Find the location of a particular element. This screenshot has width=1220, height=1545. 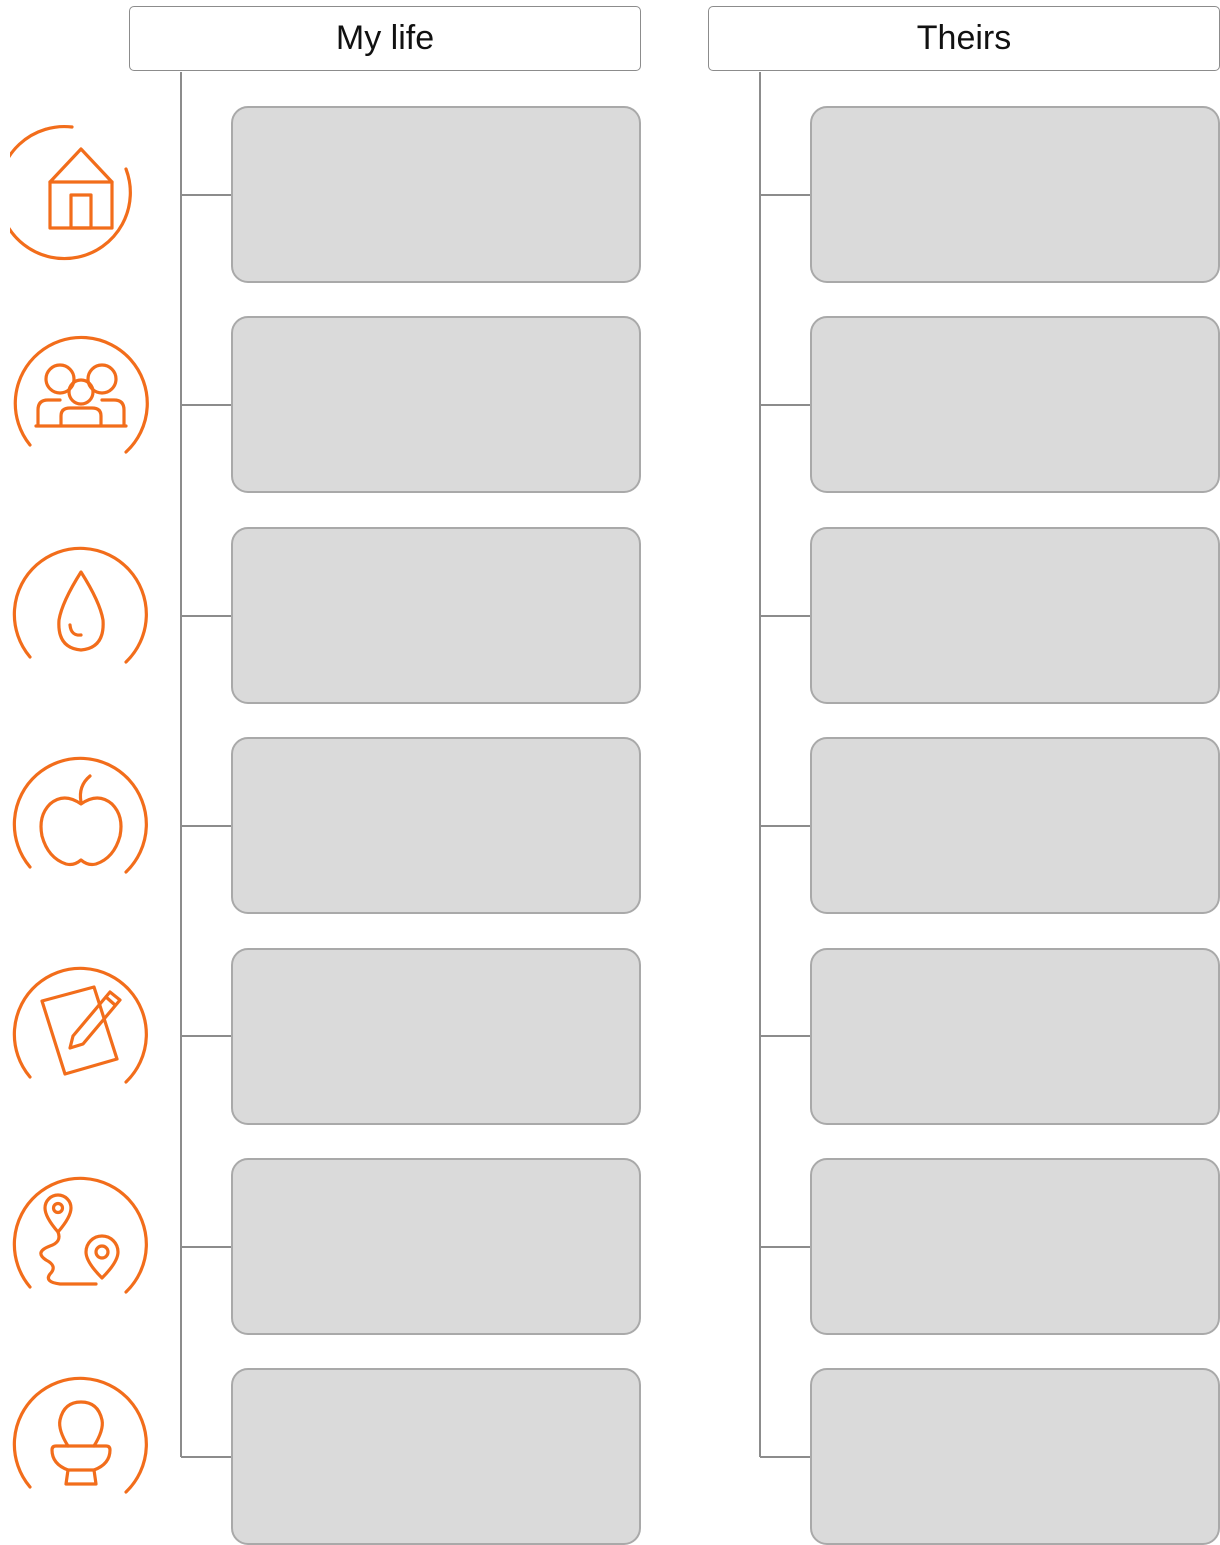

water-drop-icon is located at coordinates (80, 605).